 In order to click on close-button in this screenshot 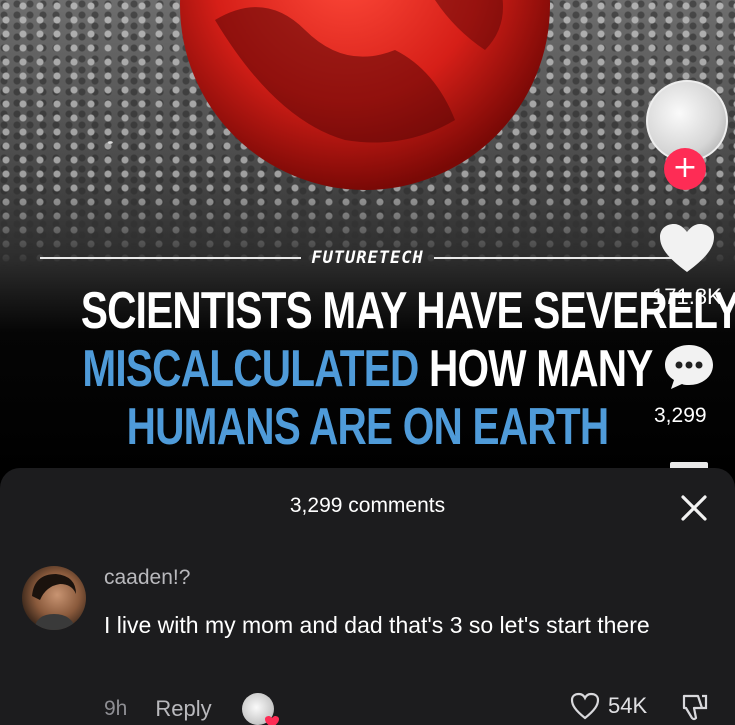, I will do `click(694, 508)`.